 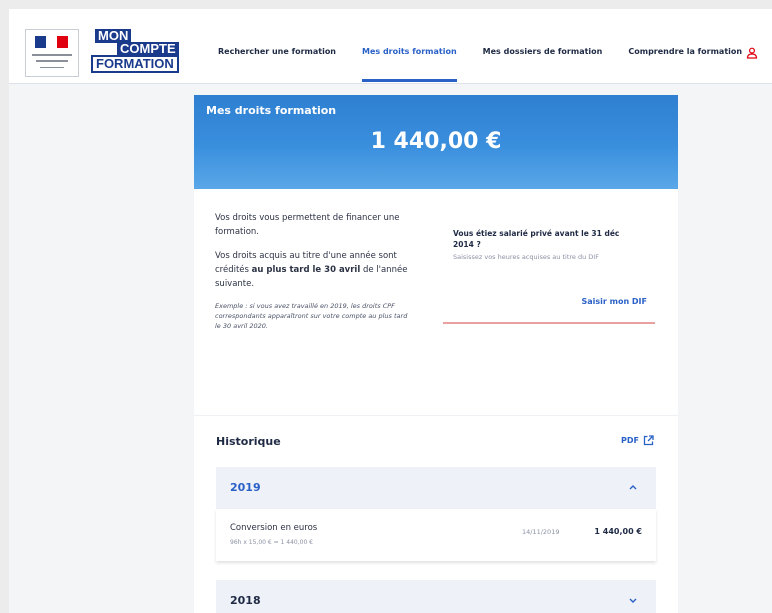 I want to click on history-title: Historique, so click(x=248, y=441).